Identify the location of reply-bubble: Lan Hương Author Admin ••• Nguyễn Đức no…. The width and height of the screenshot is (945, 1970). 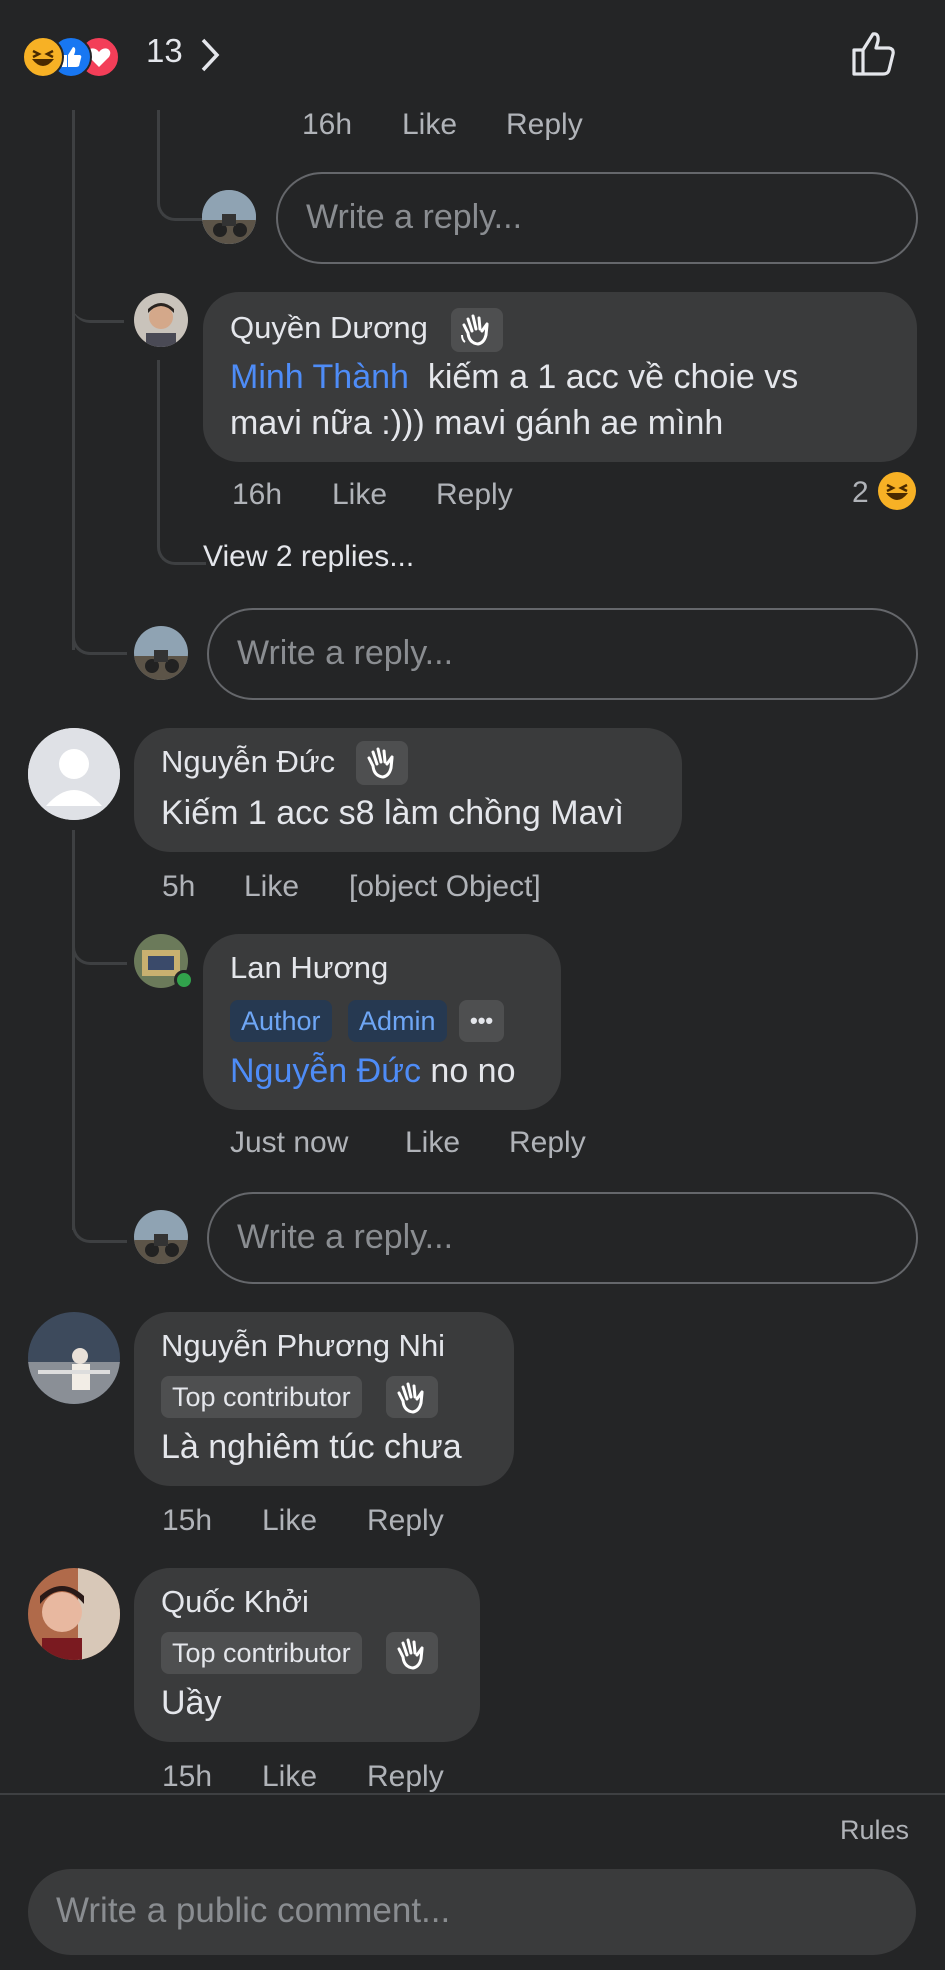
(382, 1022).